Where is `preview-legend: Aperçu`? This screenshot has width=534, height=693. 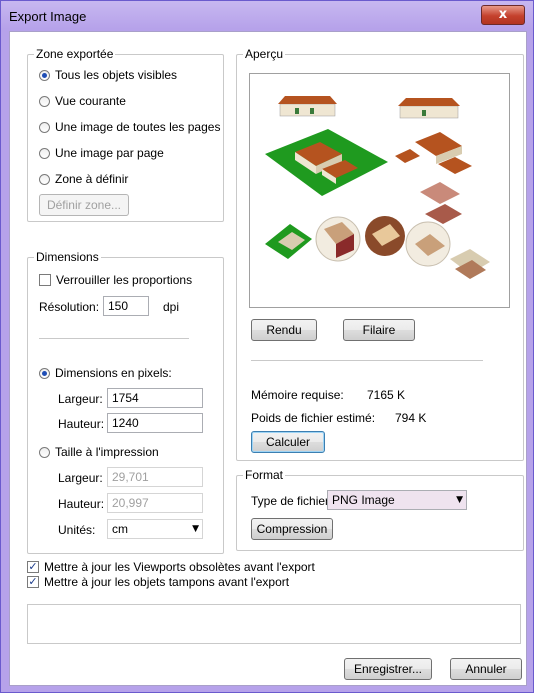
preview-legend: Aperçu is located at coordinates (264, 54).